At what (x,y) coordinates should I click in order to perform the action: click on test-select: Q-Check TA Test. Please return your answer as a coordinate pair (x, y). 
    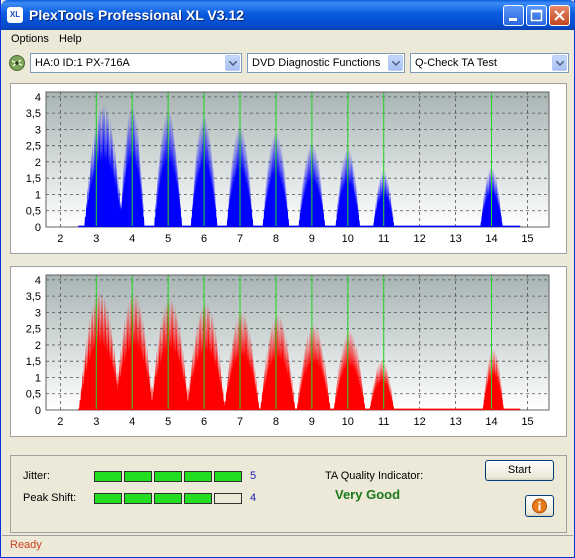
    Looking at the image, I should click on (489, 63).